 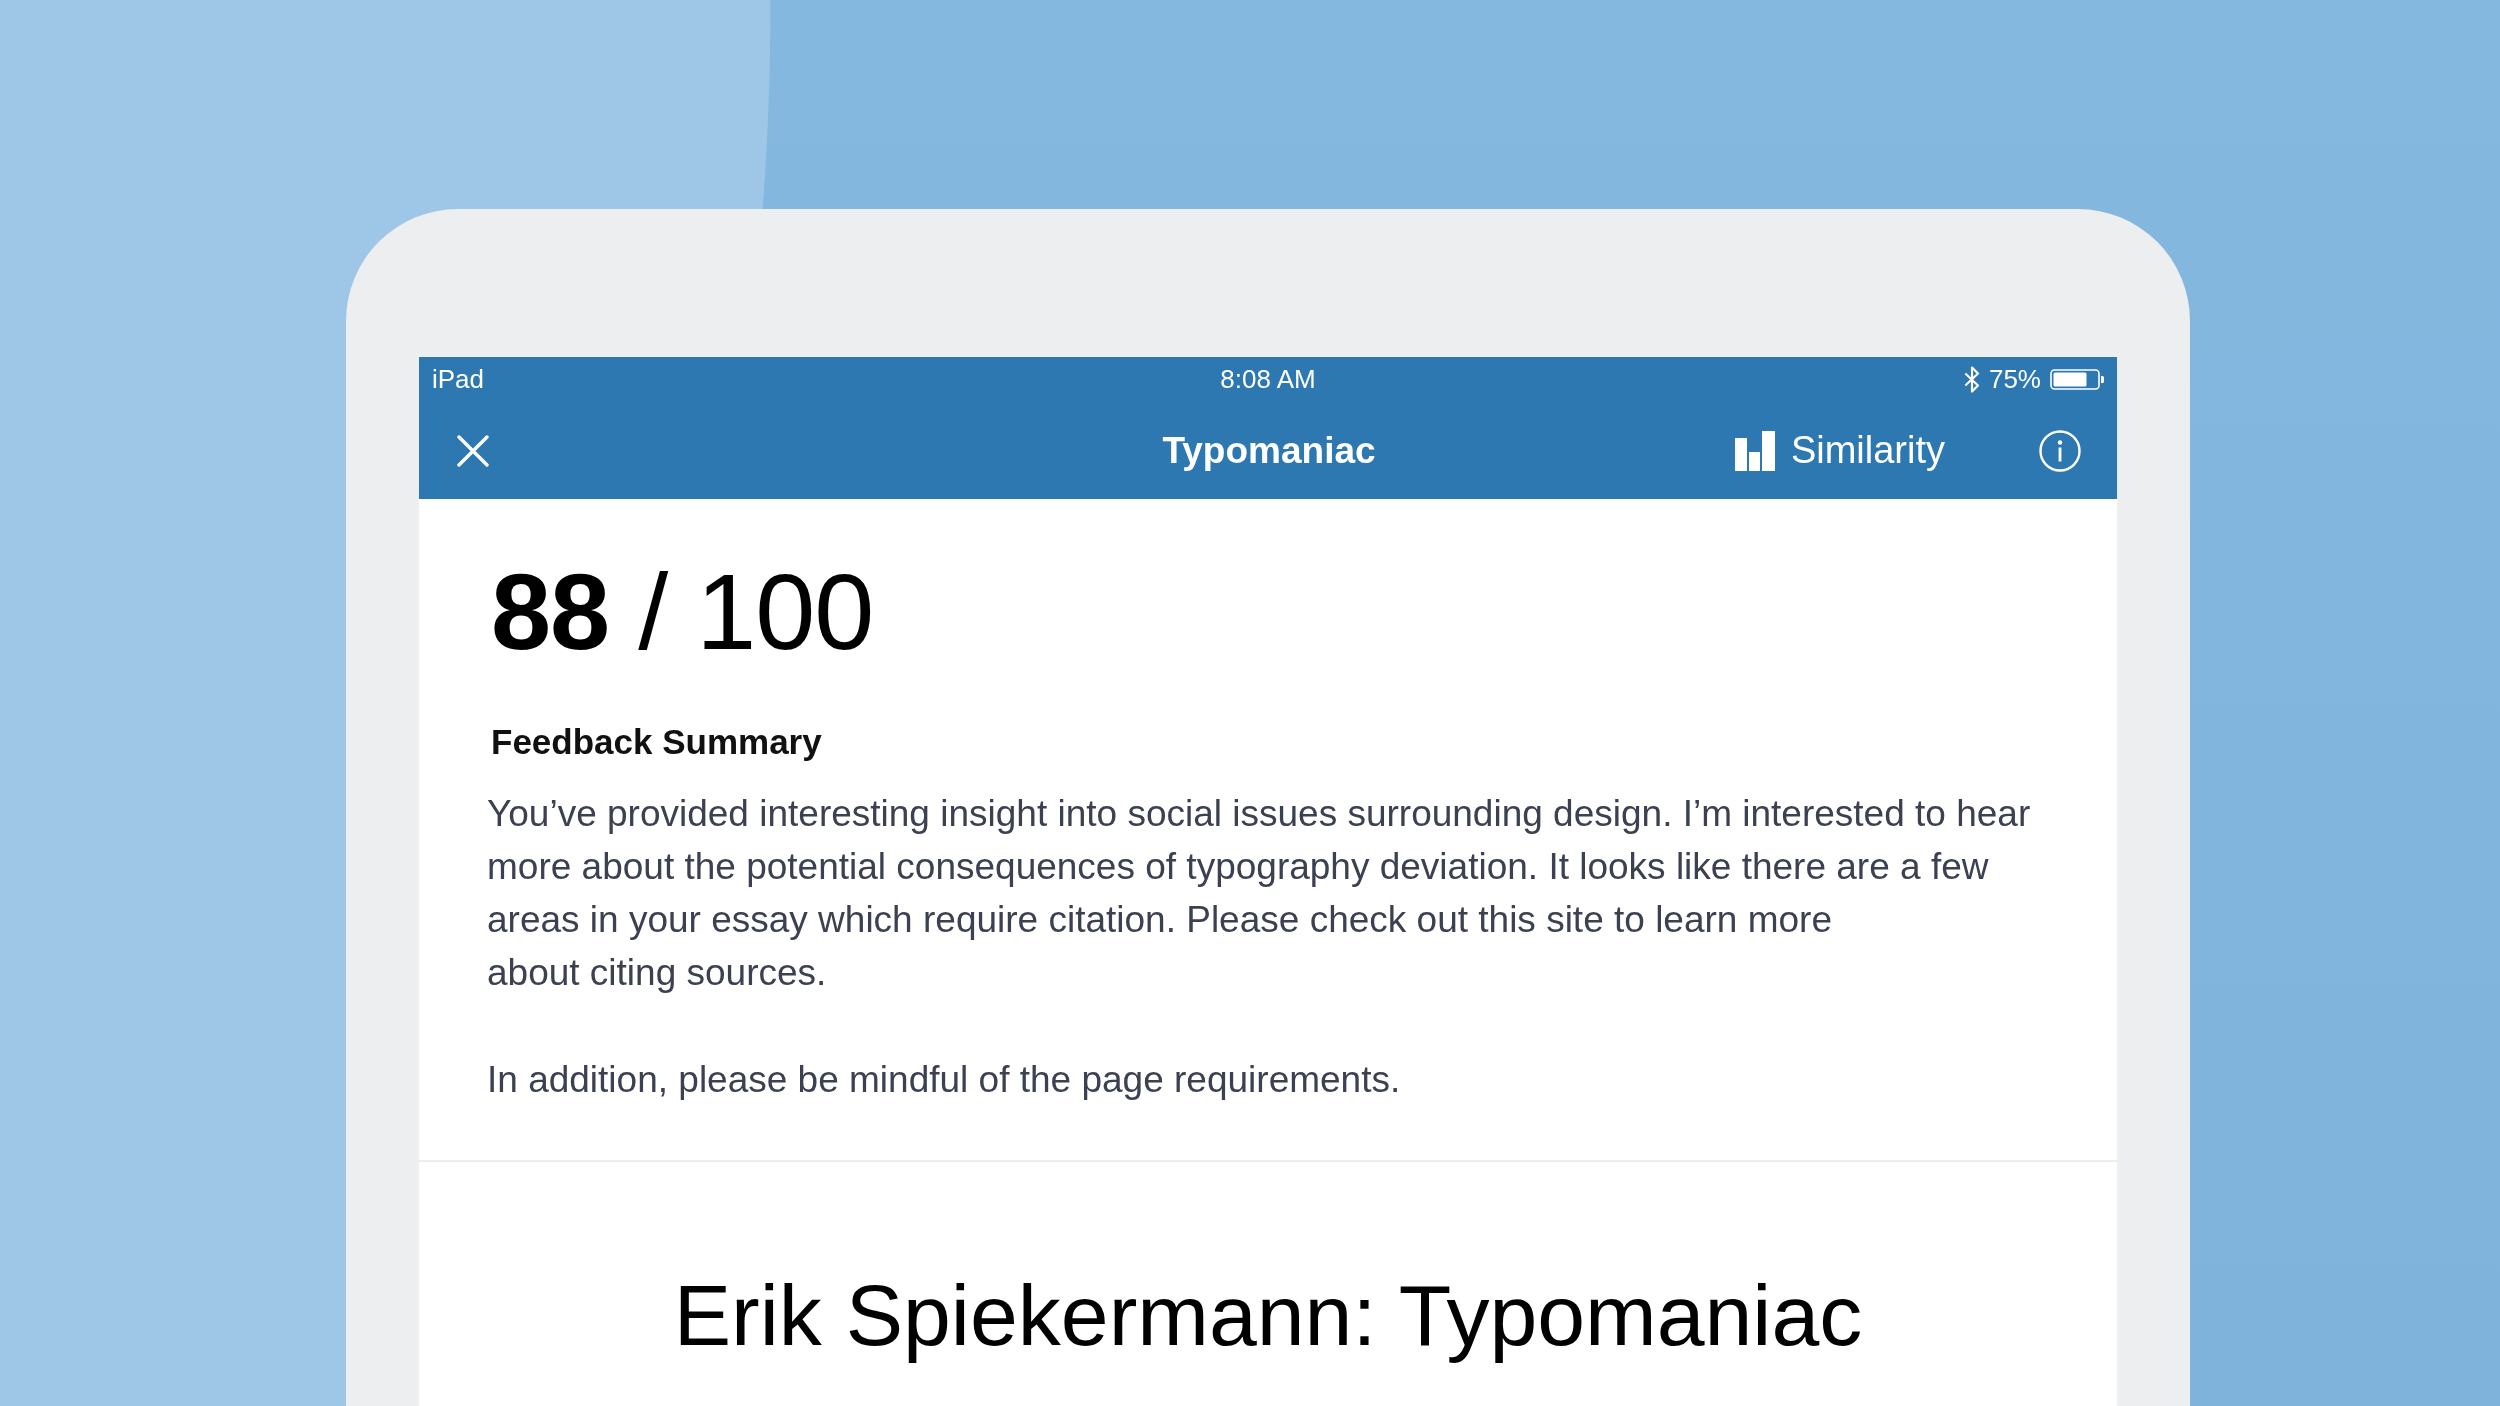 I want to click on document-title: Erik Spiekermann: Typomaniac, so click(x=1268, y=1315).